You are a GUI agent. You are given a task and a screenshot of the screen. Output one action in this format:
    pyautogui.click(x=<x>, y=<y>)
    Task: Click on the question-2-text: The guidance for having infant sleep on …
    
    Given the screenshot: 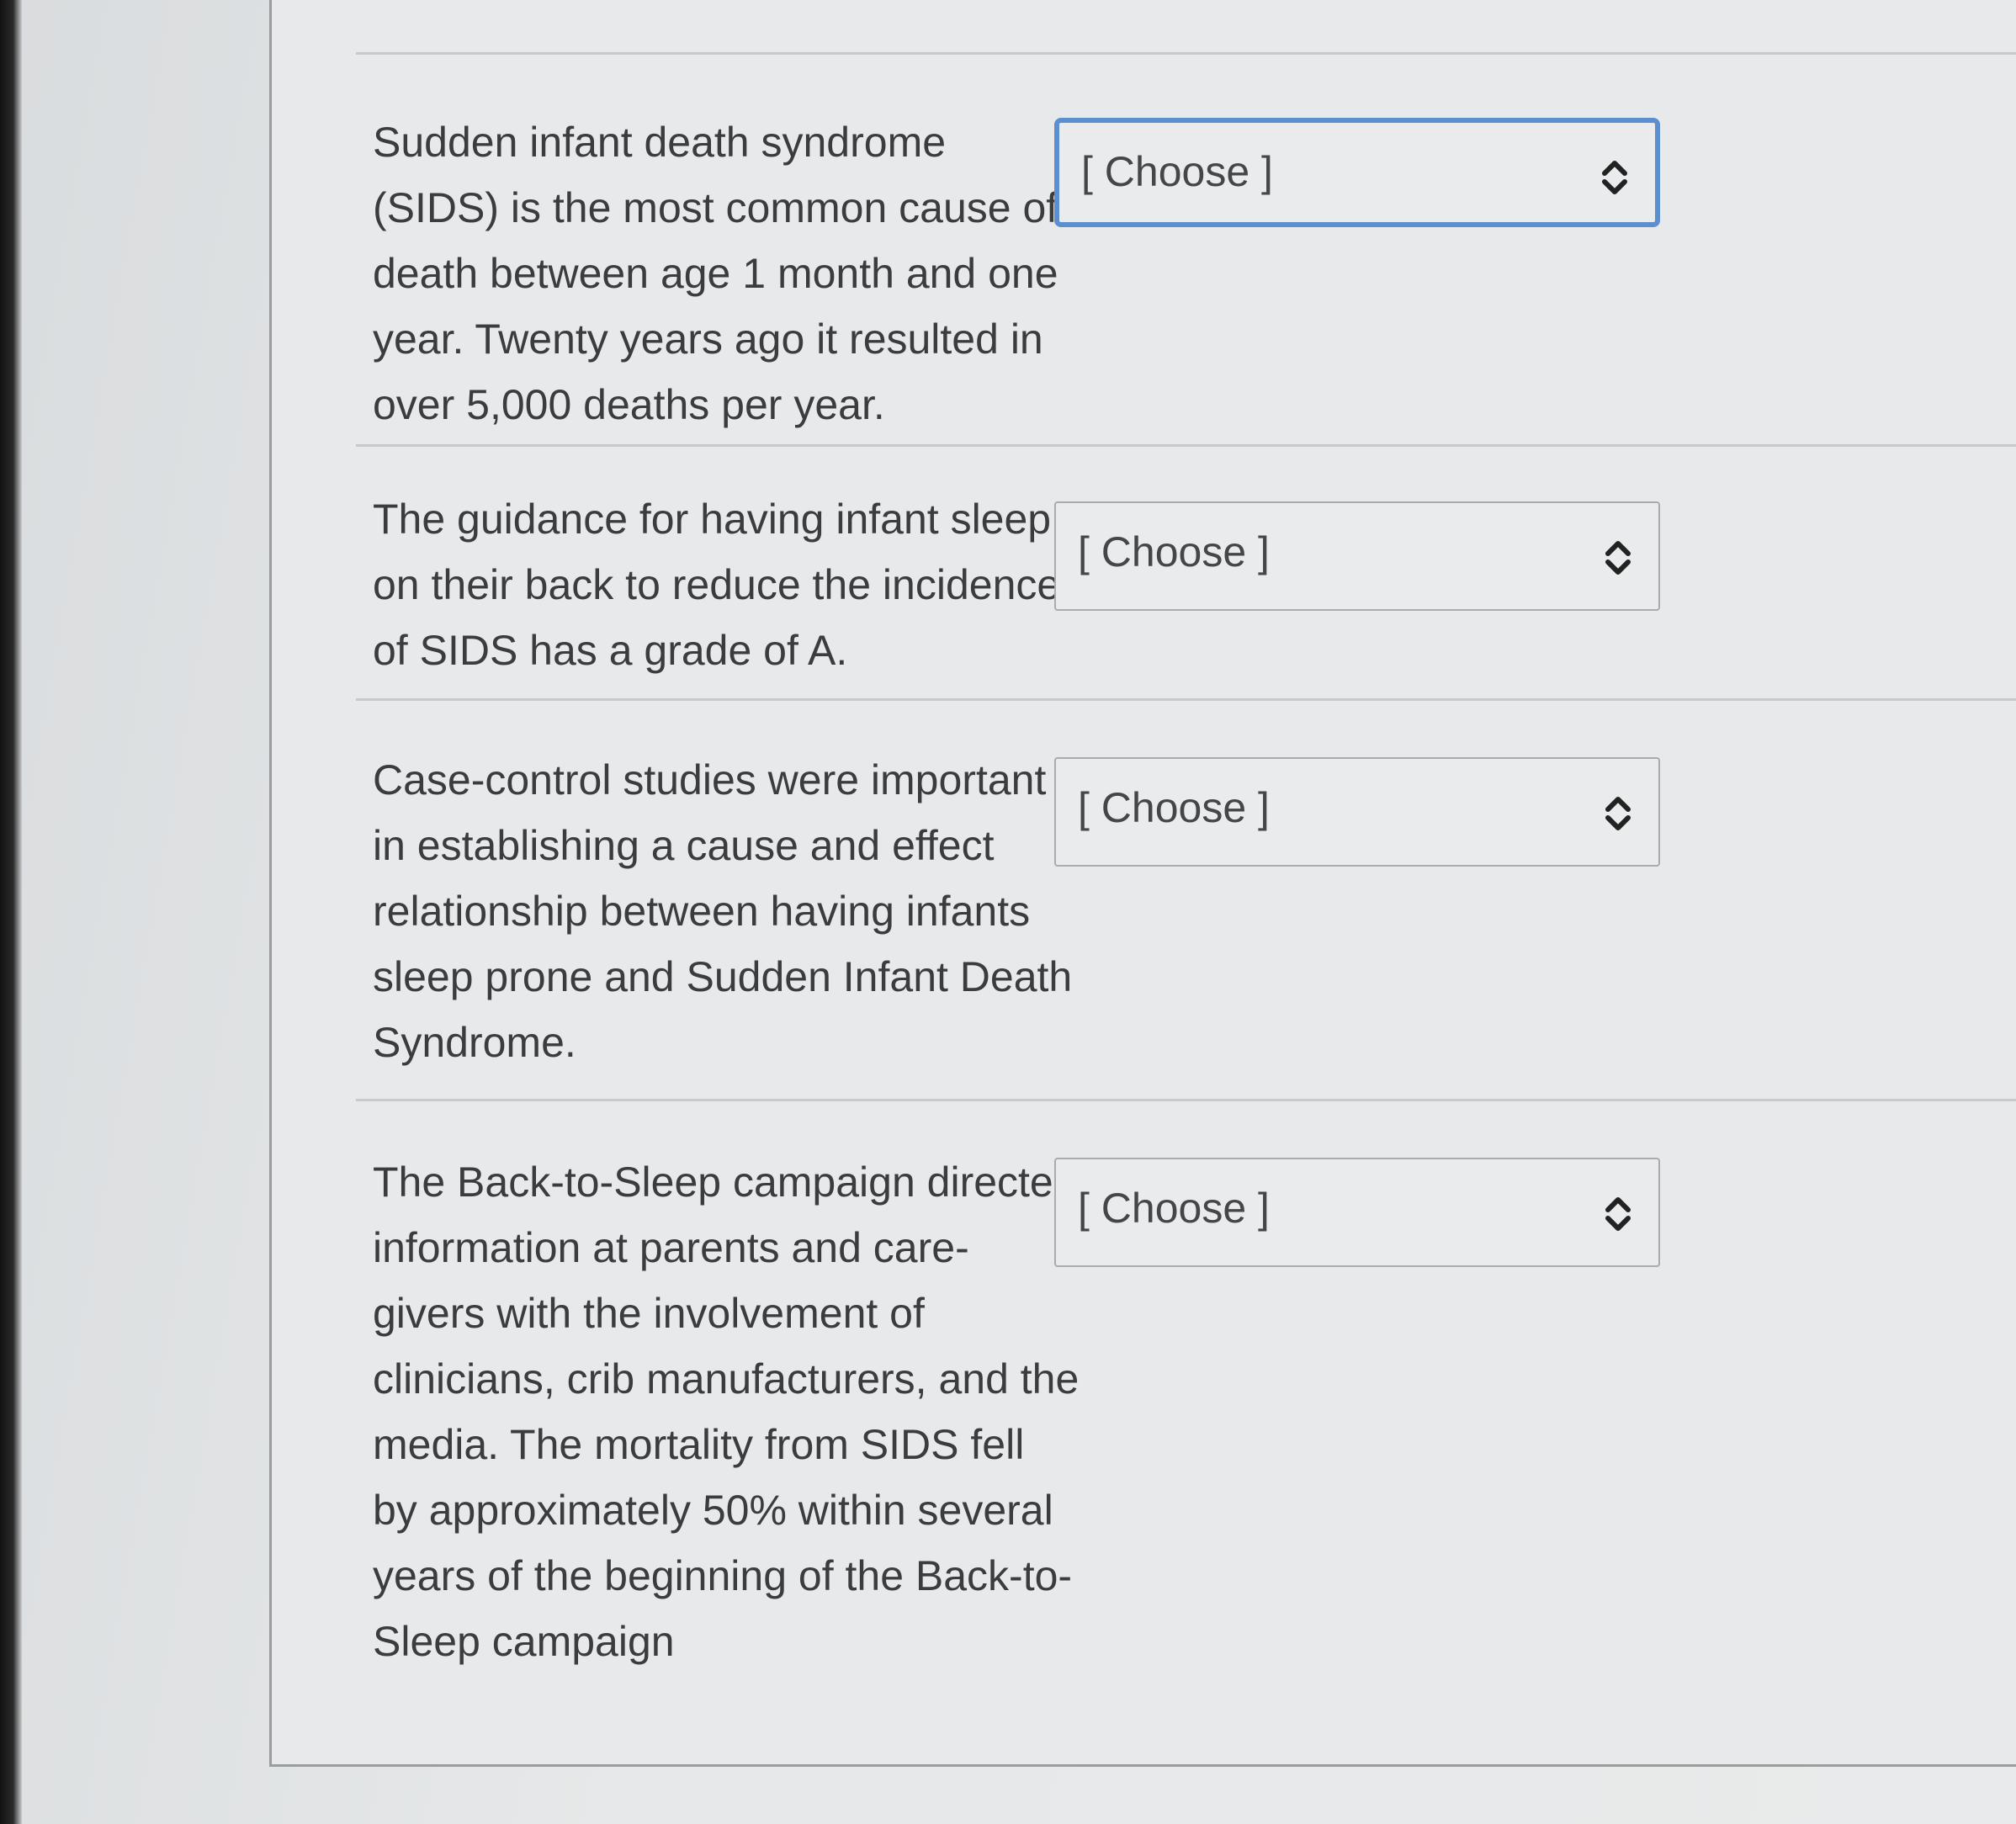 What is the action you would take?
    pyautogui.click(x=717, y=585)
    